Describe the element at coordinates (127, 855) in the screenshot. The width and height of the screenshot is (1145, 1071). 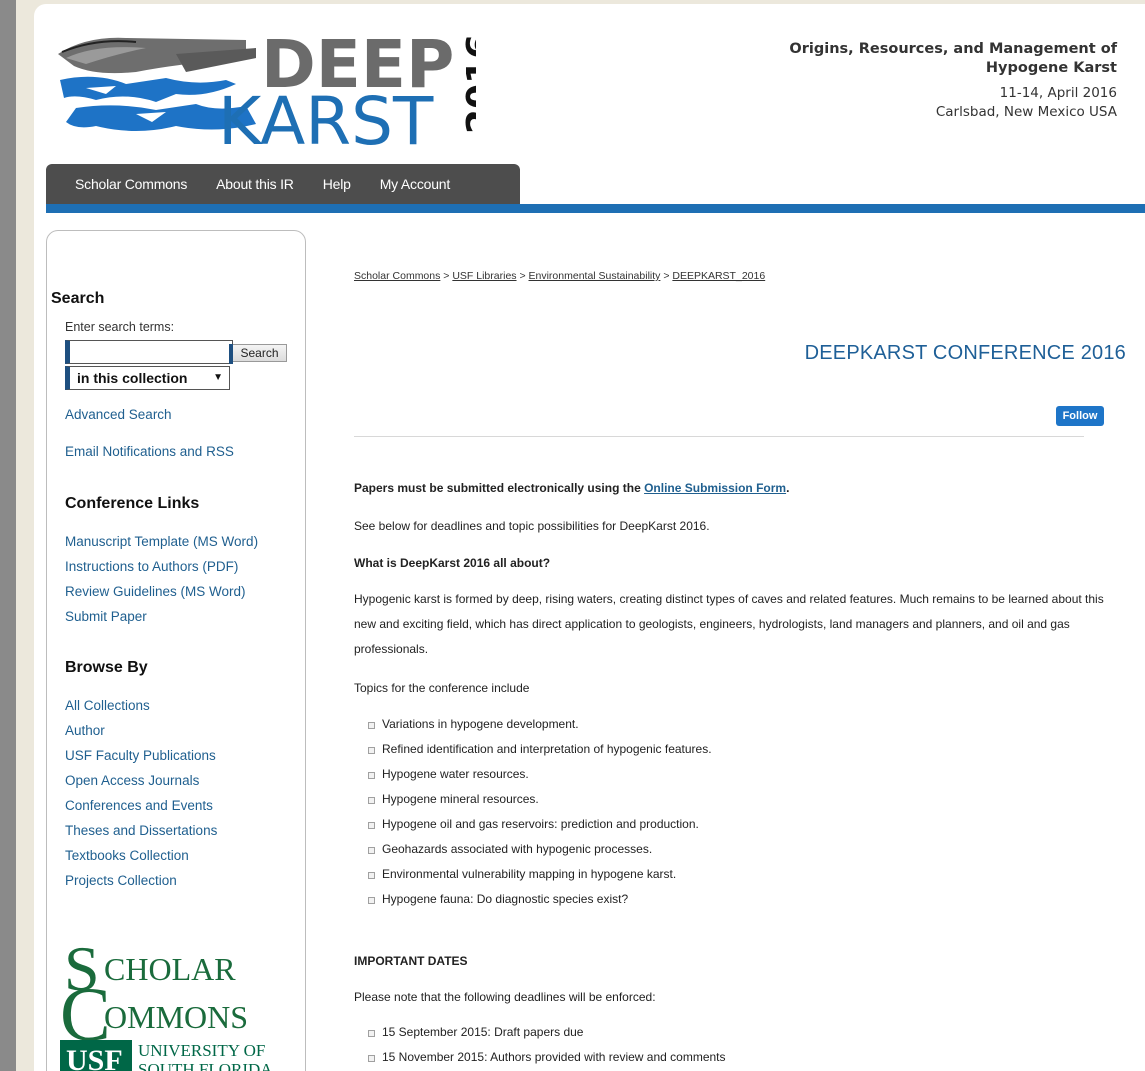
I see `browse-textbooks-collection: Textbooks Collection` at that location.